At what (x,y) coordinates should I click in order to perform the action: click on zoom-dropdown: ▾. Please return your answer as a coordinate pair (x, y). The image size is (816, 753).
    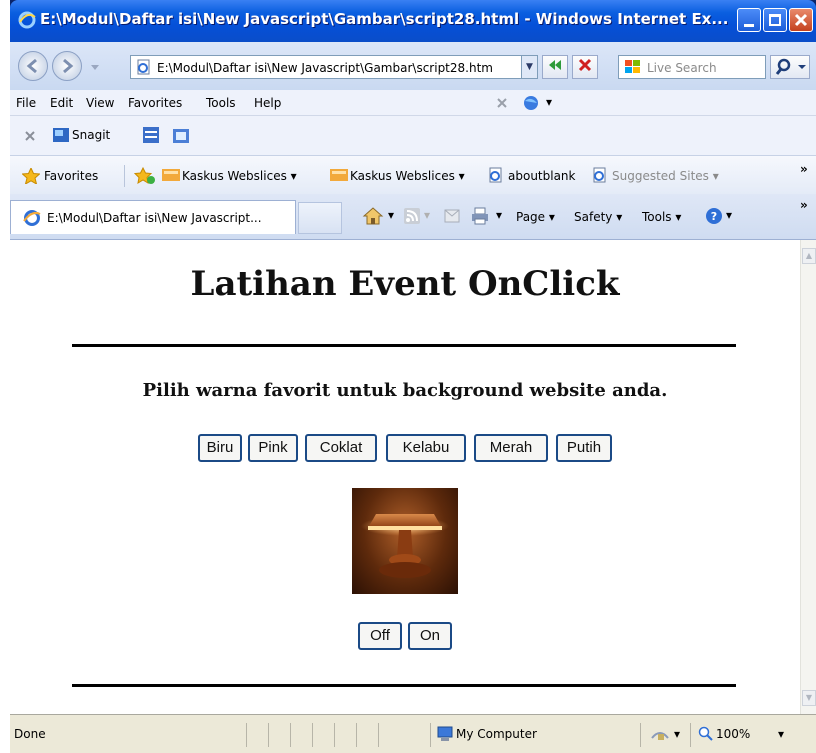
    Looking at the image, I should click on (781, 734).